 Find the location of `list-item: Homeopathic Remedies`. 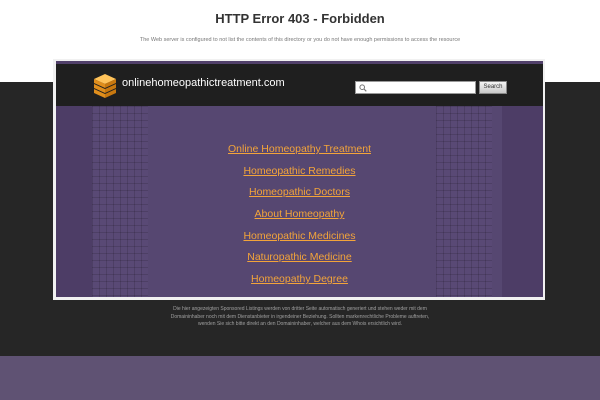

list-item: Homeopathic Remedies is located at coordinates (299, 170).